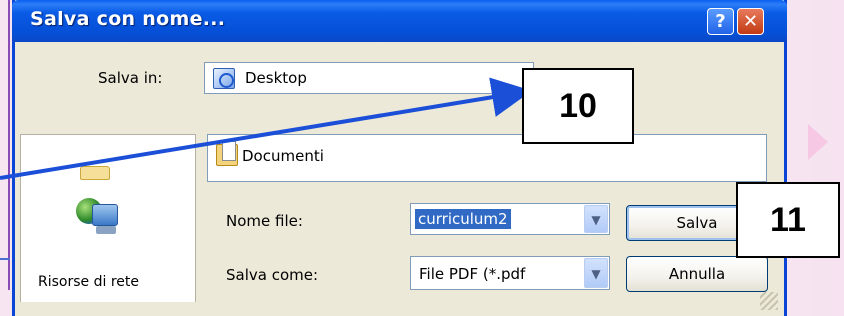 This screenshot has width=844, height=316. I want to click on callout-11: 11, so click(788, 220).